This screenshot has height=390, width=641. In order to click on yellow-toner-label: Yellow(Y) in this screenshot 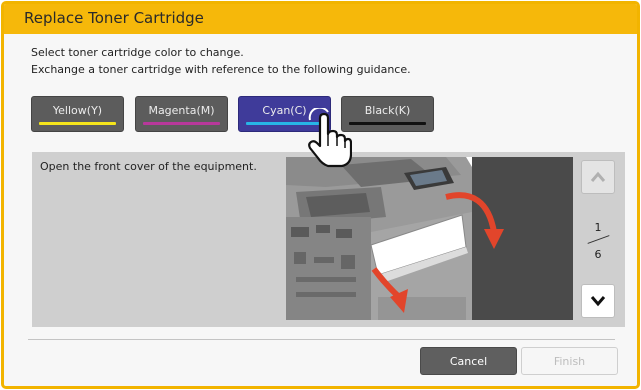, I will do `click(77, 110)`.